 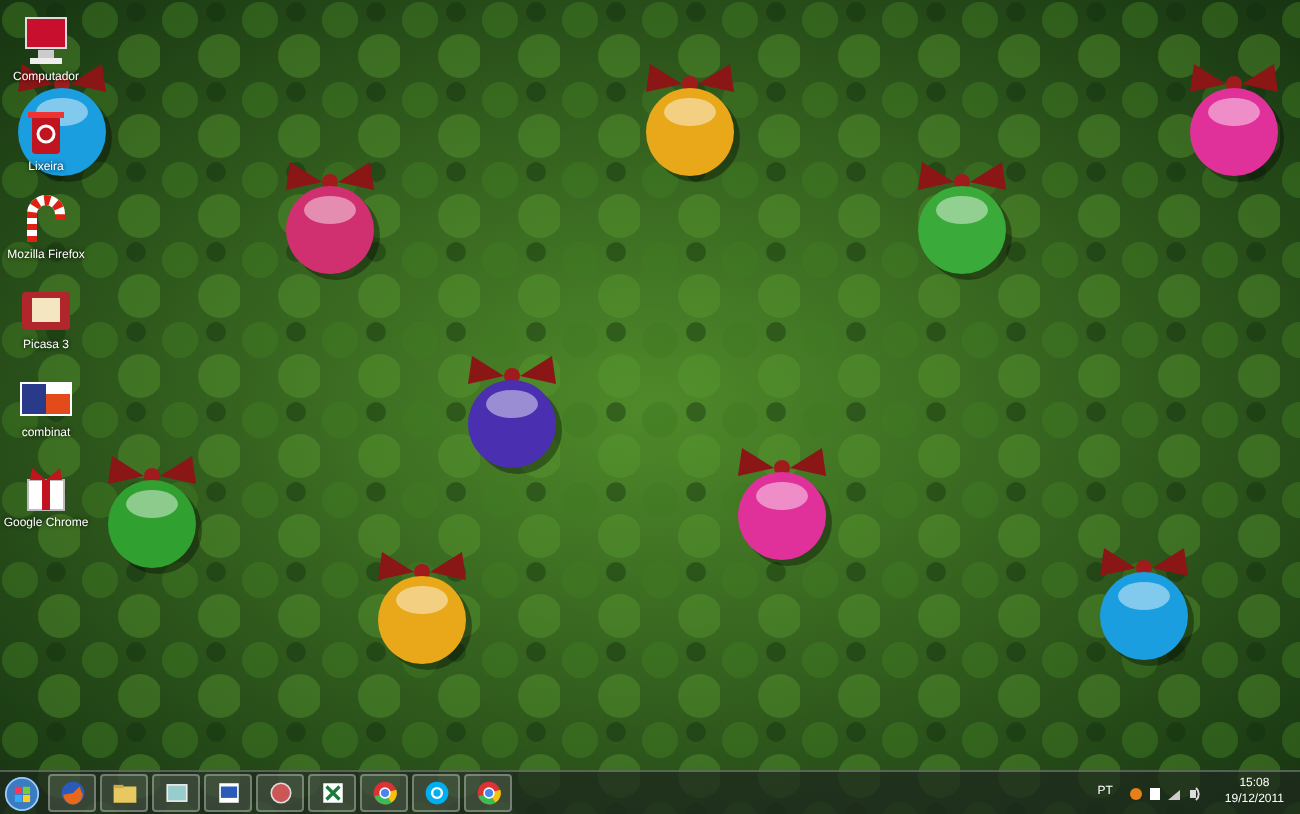 I want to click on spreadsheet-icon, so click(x=332, y=793).